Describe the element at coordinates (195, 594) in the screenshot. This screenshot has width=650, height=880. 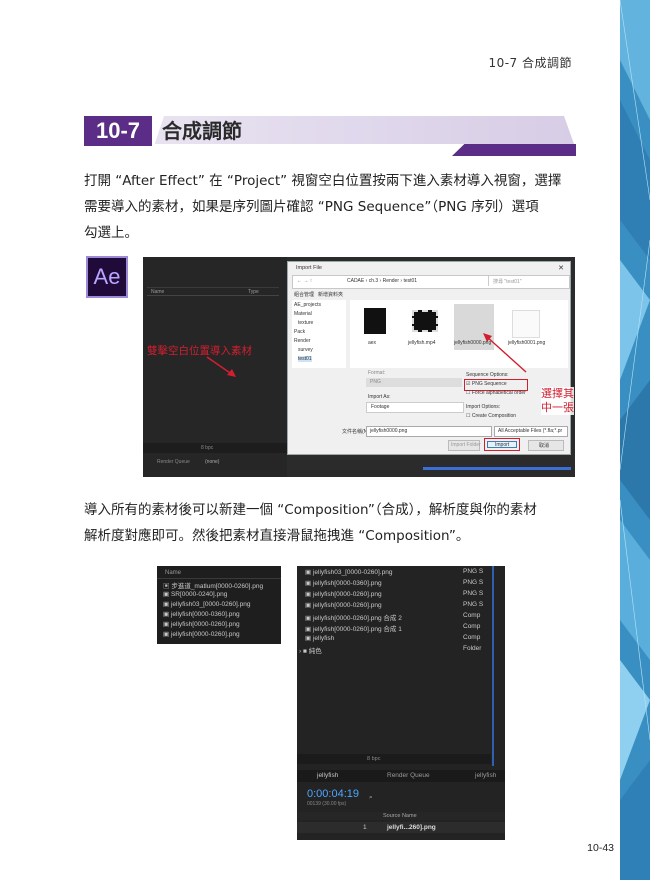
I see `list-item: ▣ SR[0000-0240].png` at that location.